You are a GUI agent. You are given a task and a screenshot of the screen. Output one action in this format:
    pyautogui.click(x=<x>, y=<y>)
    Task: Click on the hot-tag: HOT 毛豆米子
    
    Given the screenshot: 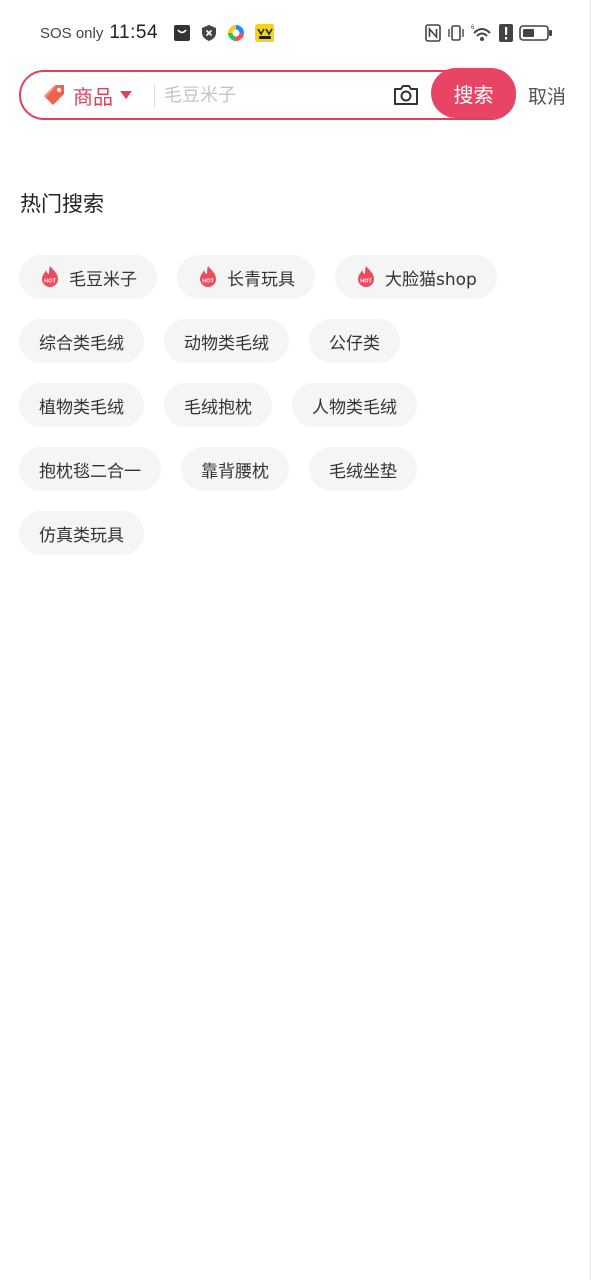 What is the action you would take?
    pyautogui.click(x=88, y=277)
    